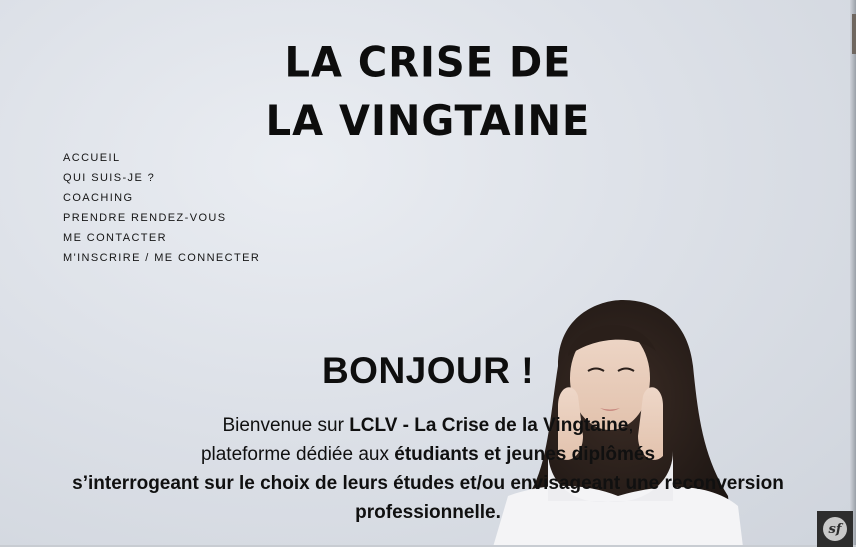  Describe the element at coordinates (428, 370) in the screenshot. I see `hero-heading: BONJOUR !` at that location.